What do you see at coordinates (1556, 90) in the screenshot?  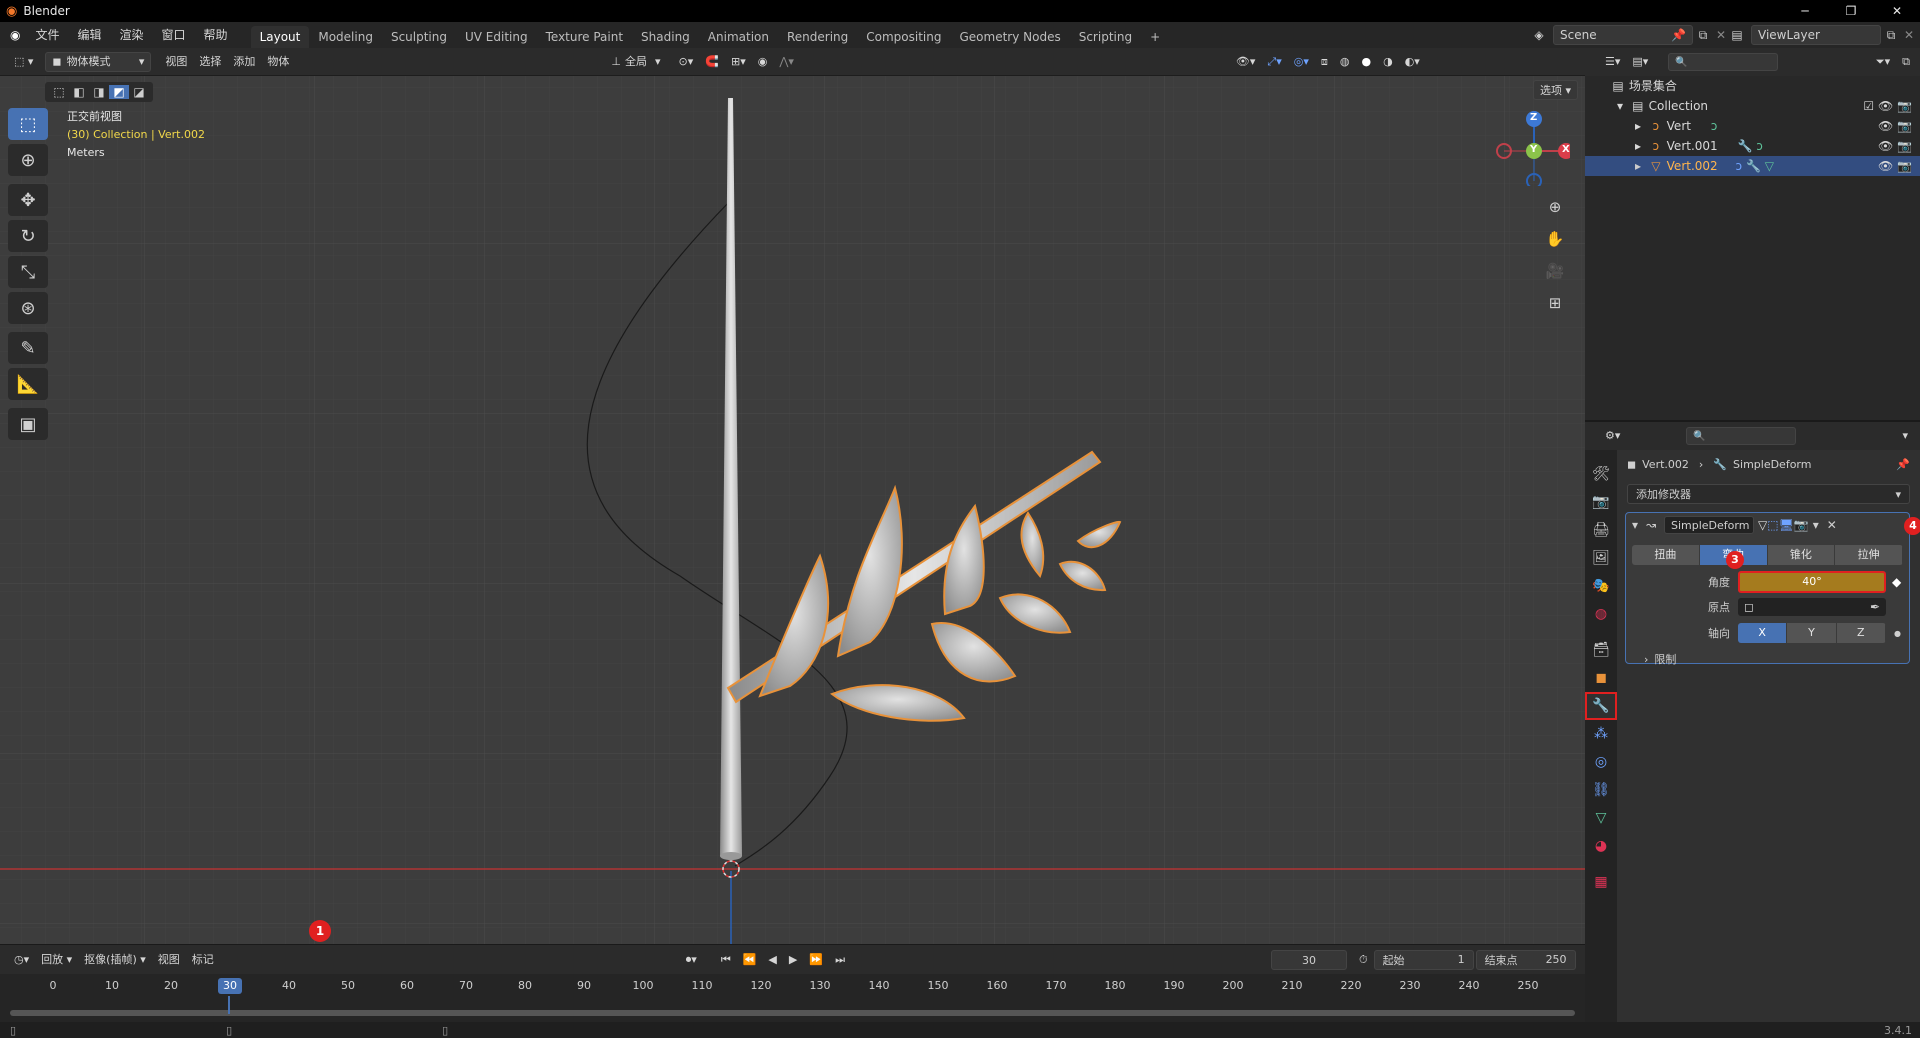 I see `viewport-options-dropdown: 选项 ▾` at bounding box center [1556, 90].